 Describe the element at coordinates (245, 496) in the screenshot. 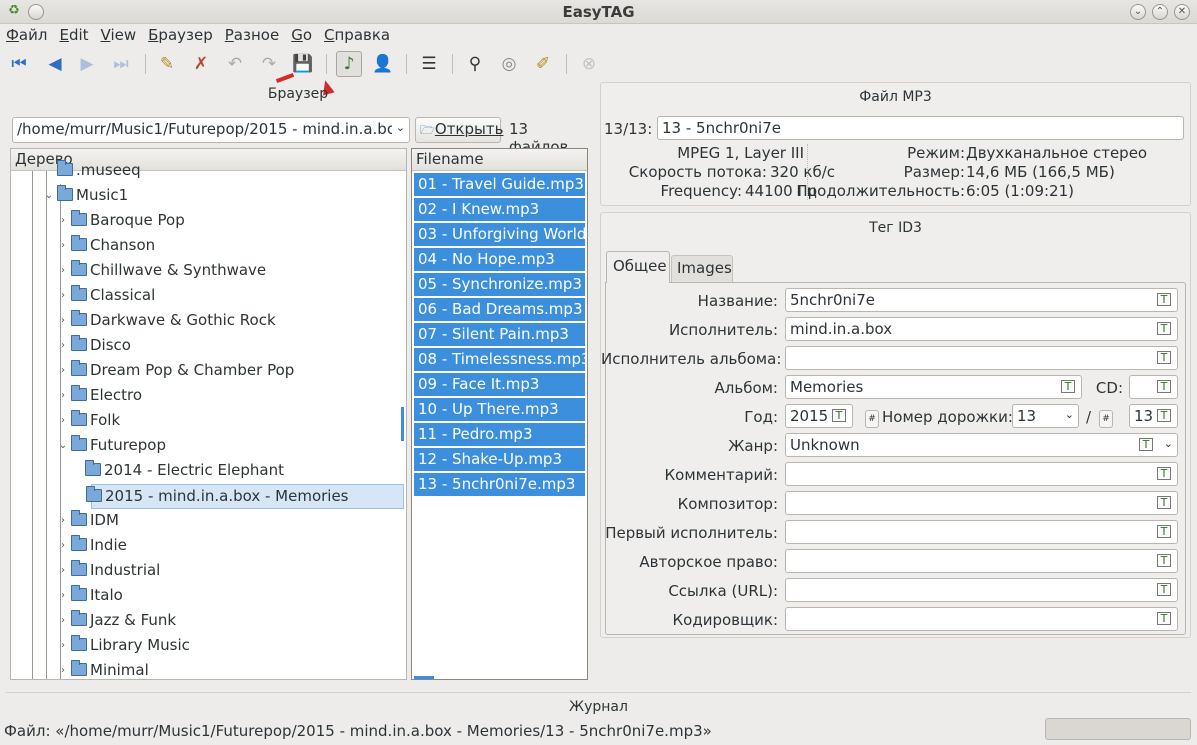

I see `tree-item: 2015 - mind.in.a.box - Memories` at that location.